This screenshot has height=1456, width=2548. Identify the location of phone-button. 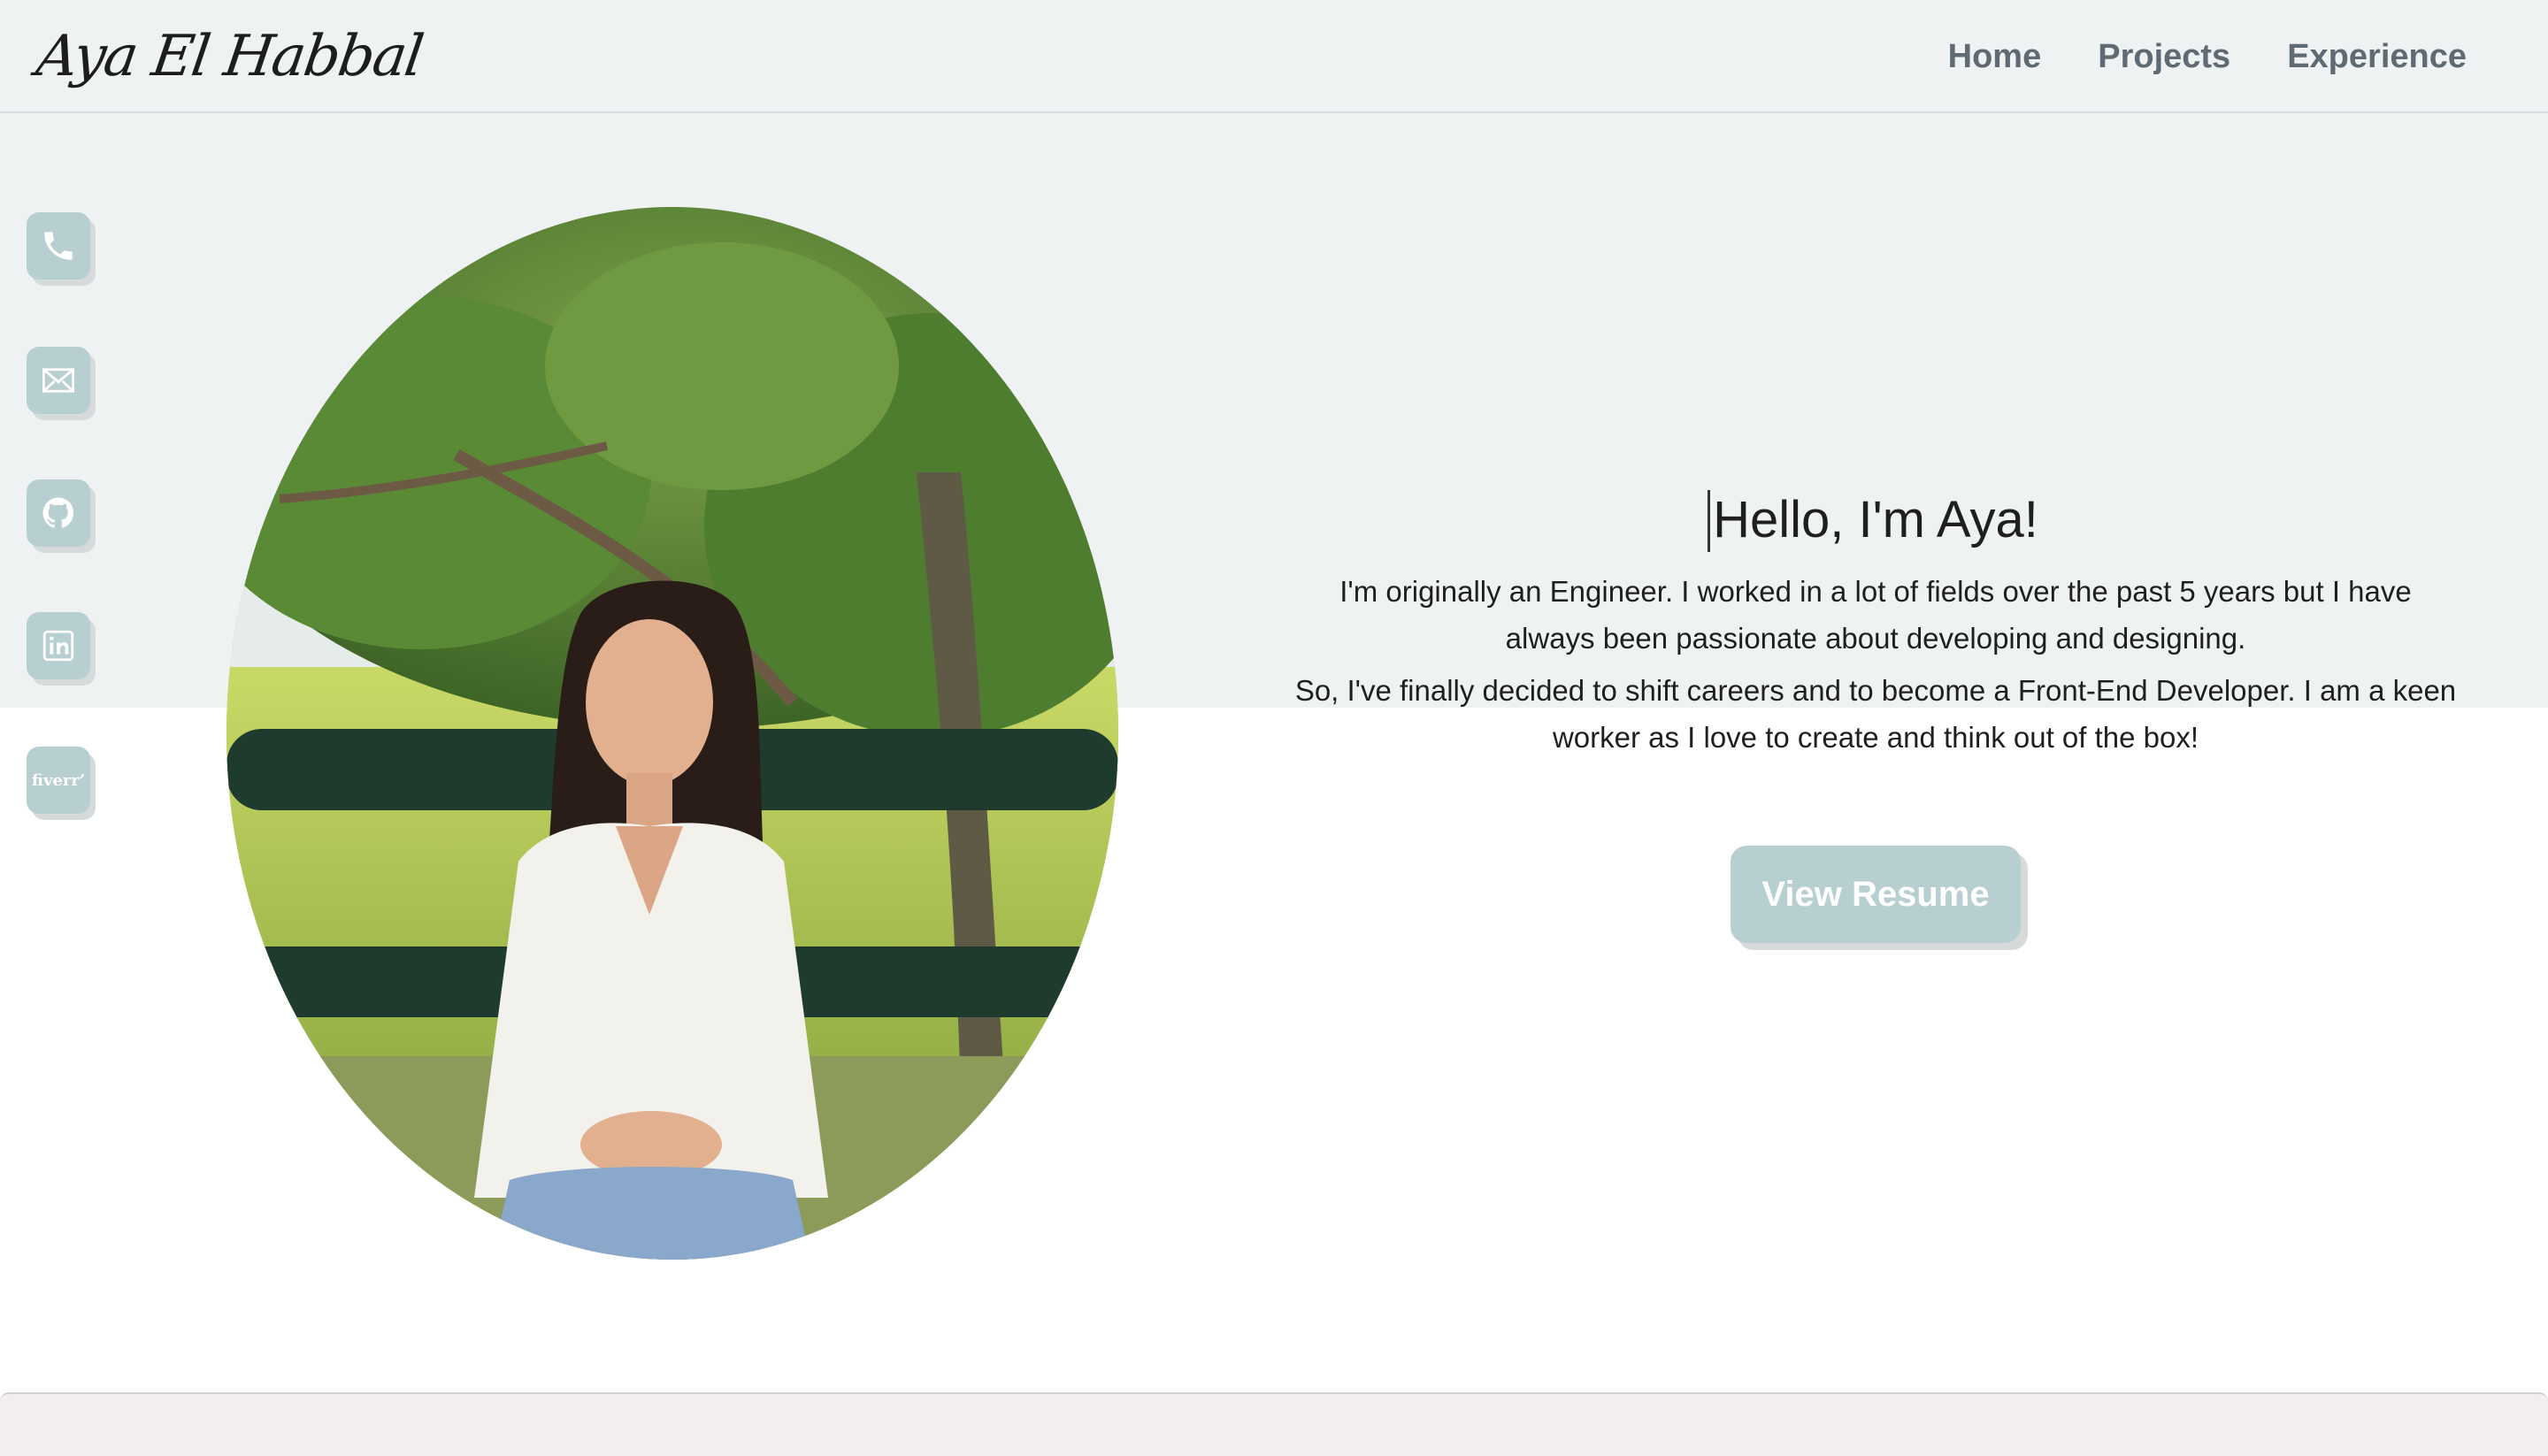
(58, 246).